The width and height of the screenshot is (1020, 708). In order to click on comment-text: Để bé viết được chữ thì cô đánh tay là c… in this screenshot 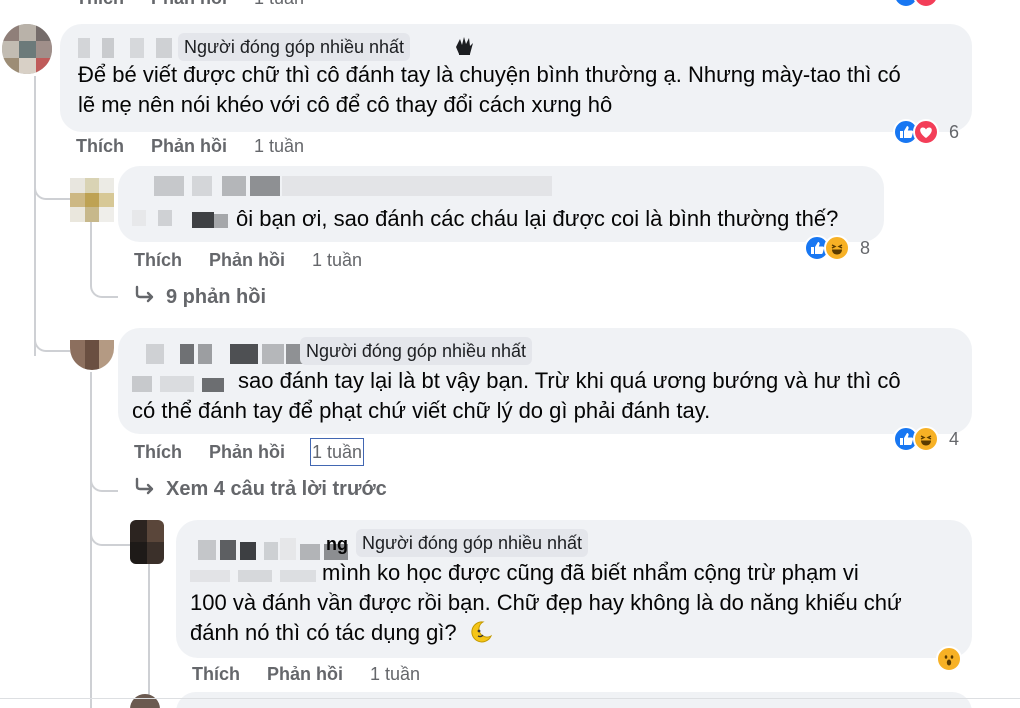, I will do `click(518, 90)`.